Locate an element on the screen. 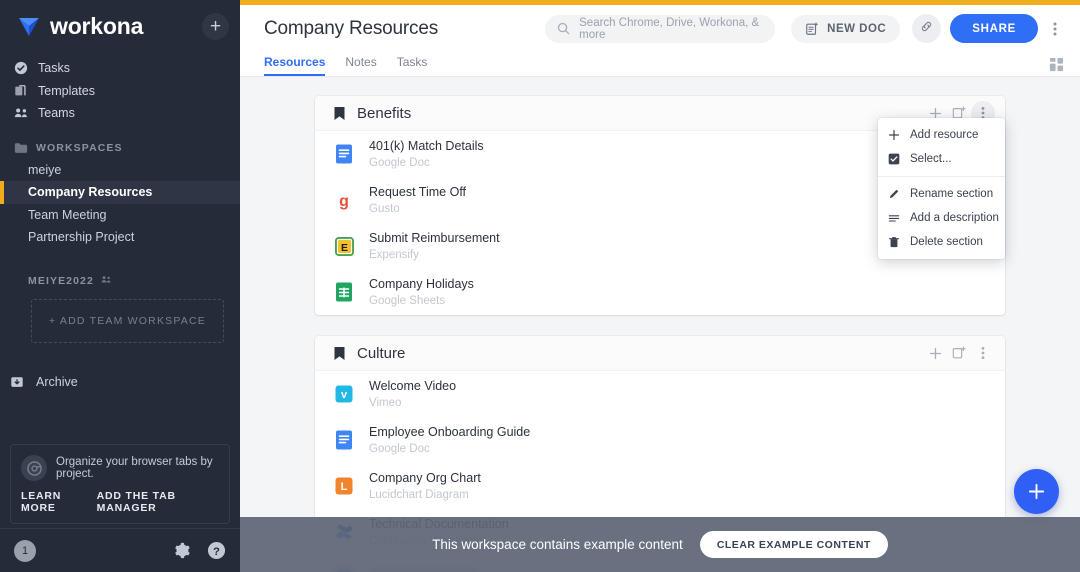  resource-name: Request Time Off is located at coordinates (418, 191).